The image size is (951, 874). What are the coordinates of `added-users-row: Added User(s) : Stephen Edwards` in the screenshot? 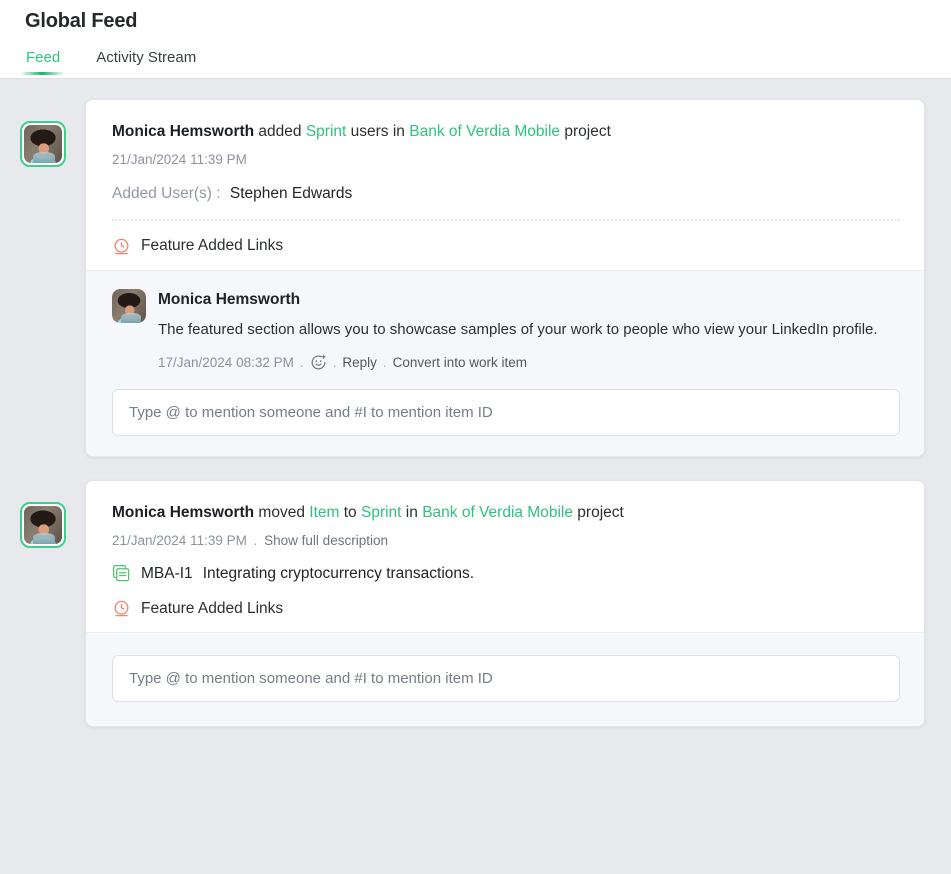 It's located at (506, 194).